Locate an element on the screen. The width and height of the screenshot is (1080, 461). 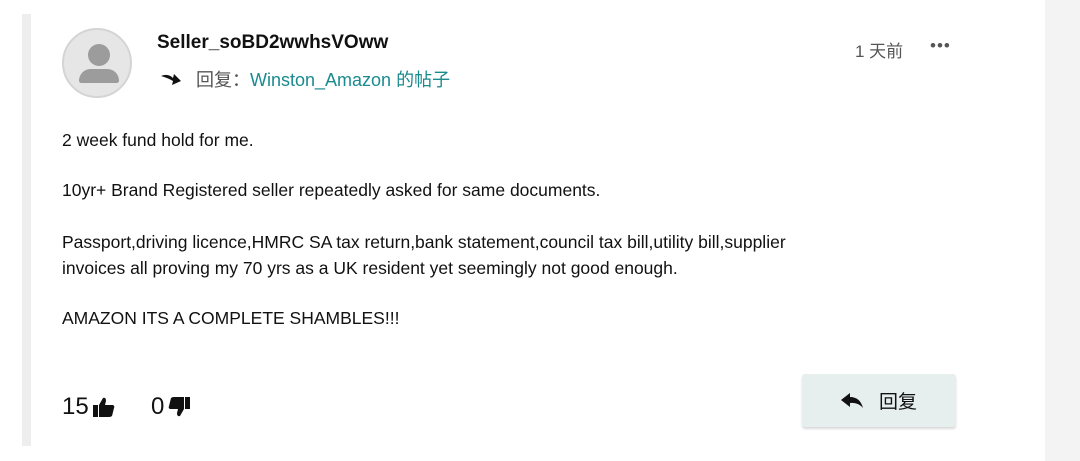
reply-prefix: 回复： is located at coordinates (223, 80).